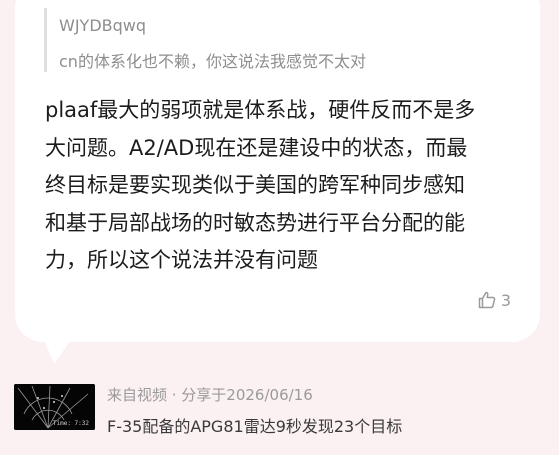  Describe the element at coordinates (54, 407) in the screenshot. I see `video-thumbnail: Time: 7:32` at that location.